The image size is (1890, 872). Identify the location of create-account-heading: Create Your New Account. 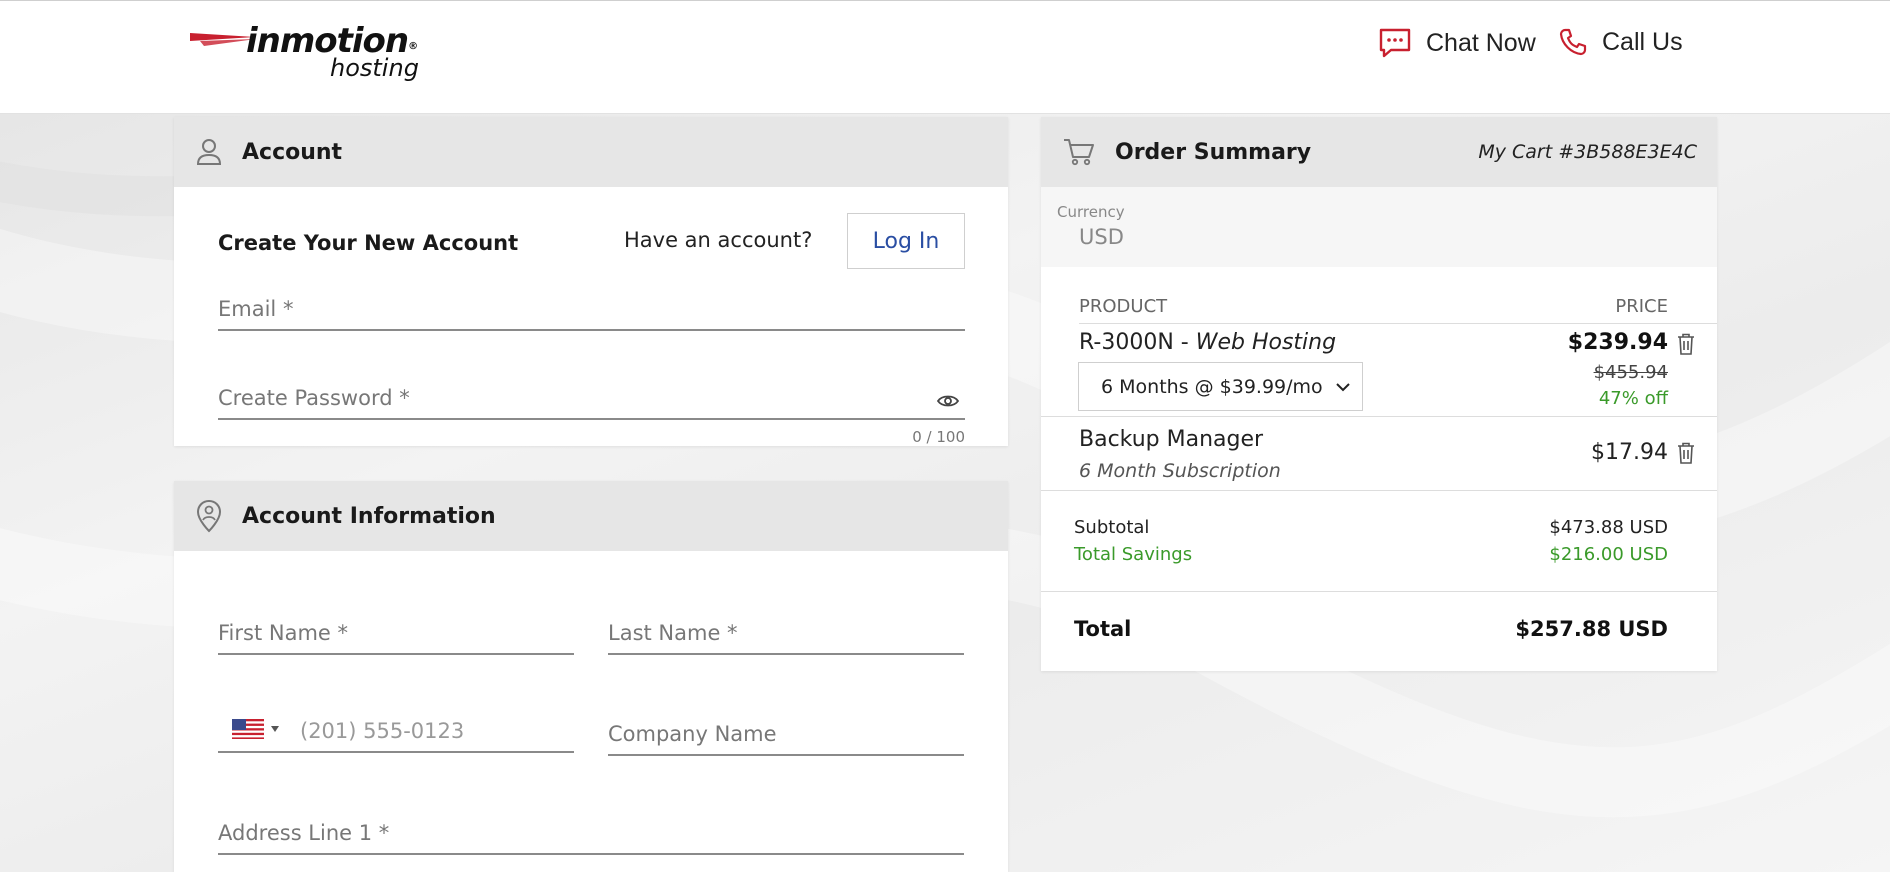
(368, 243).